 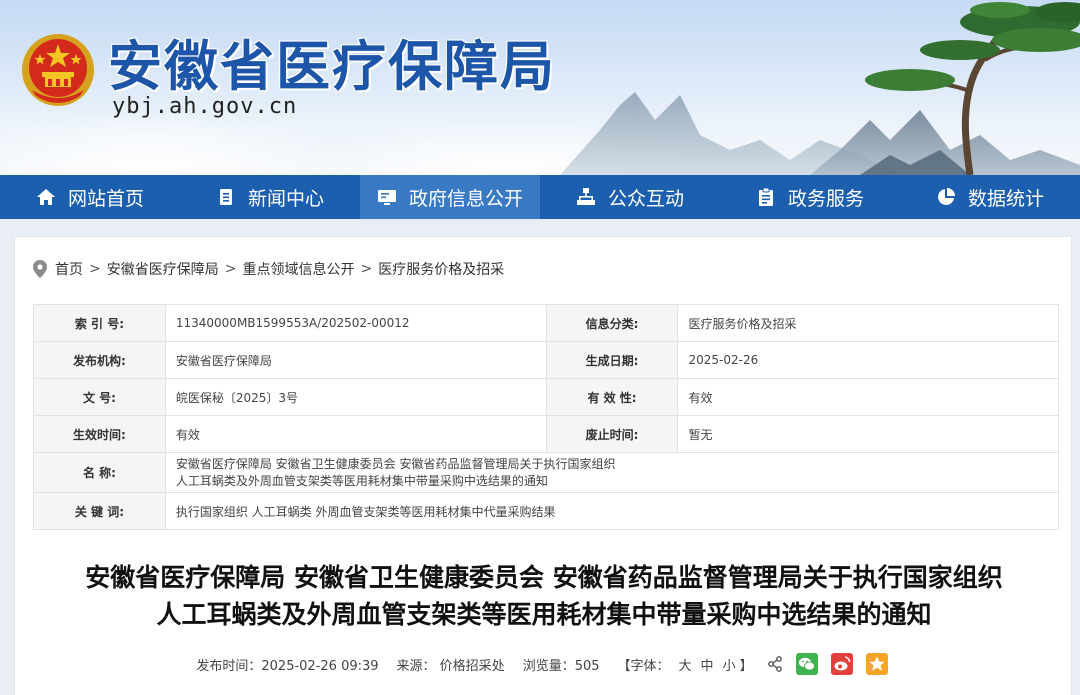 What do you see at coordinates (946, 197) in the screenshot?
I see `pie-chart-icon` at bounding box center [946, 197].